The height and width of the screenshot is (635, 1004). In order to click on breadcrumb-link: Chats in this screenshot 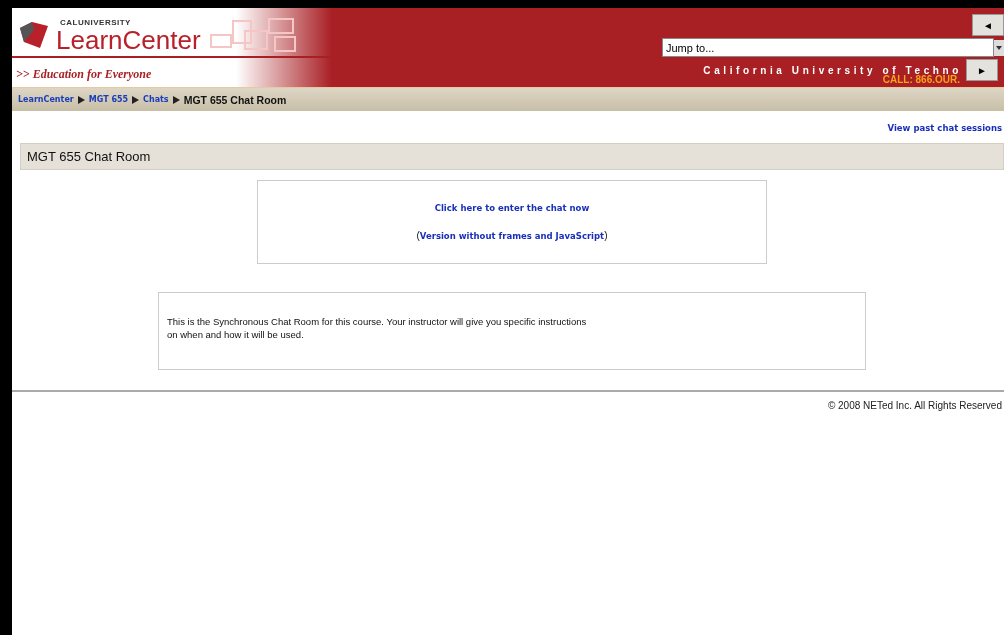, I will do `click(156, 99)`.